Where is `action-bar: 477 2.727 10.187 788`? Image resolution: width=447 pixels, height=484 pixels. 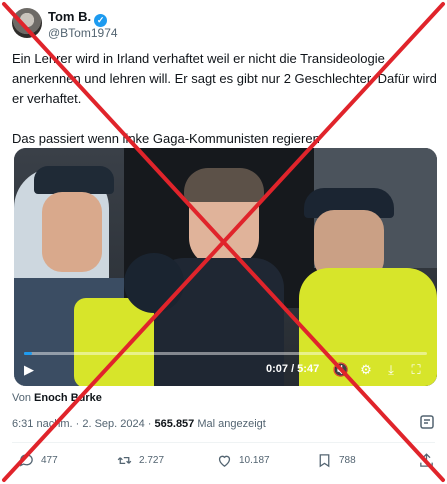 action-bar: 477 2.727 10.187 788 is located at coordinates (223, 464).